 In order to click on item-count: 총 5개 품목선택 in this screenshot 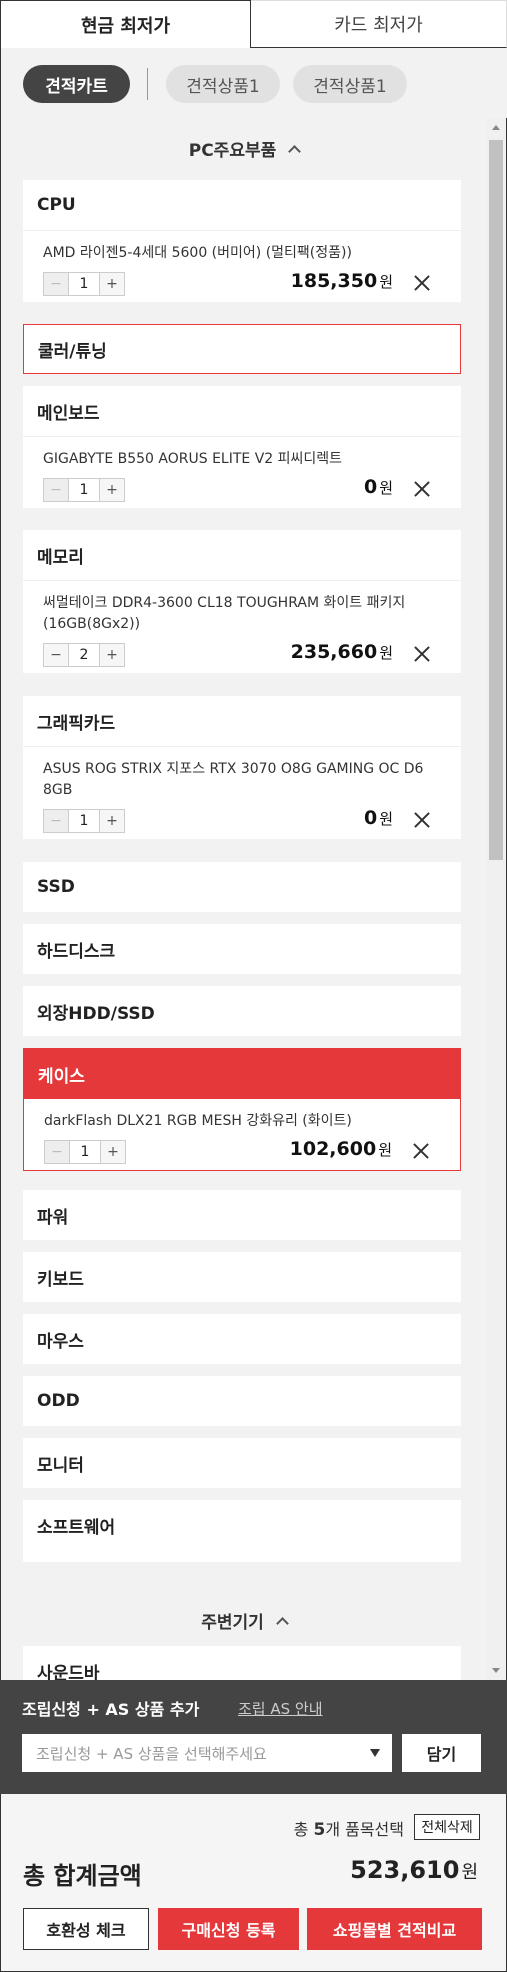, I will do `click(349, 1828)`.